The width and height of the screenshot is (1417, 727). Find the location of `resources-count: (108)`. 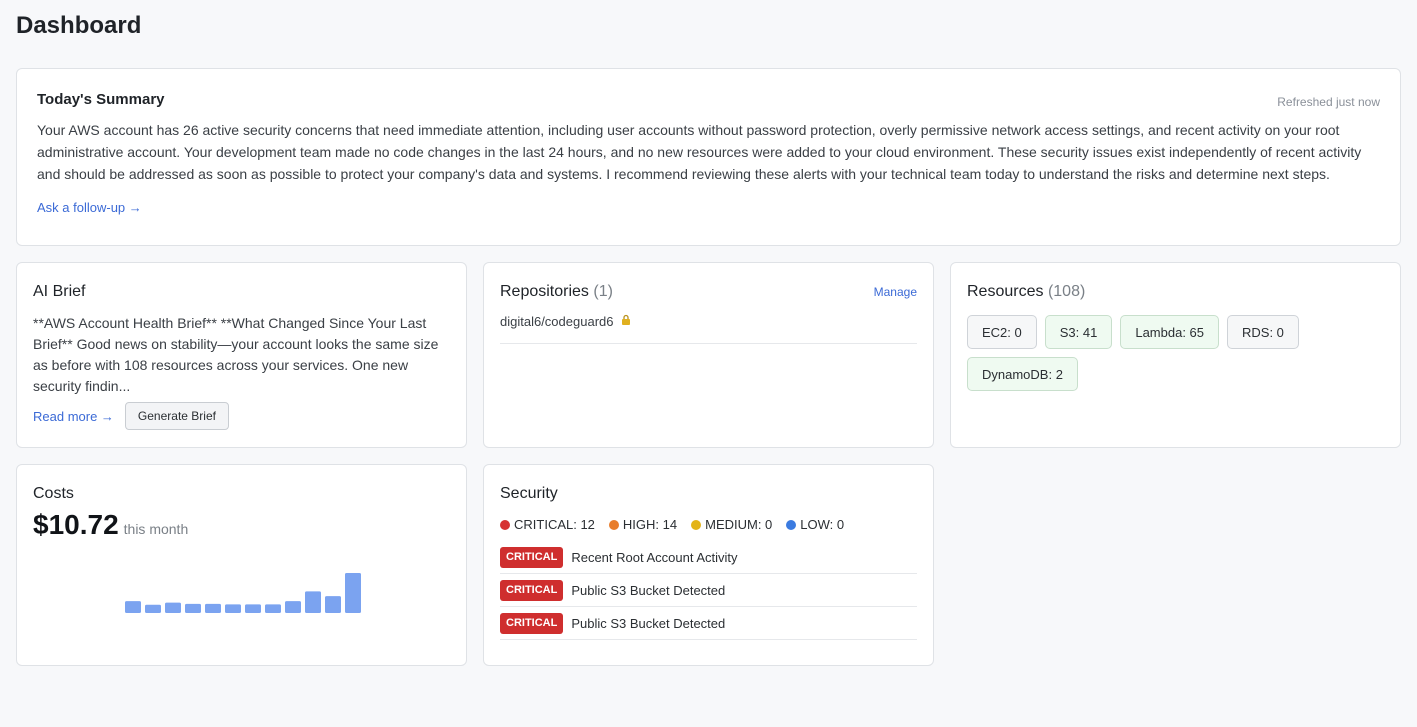

resources-count: (108) is located at coordinates (1066, 291).